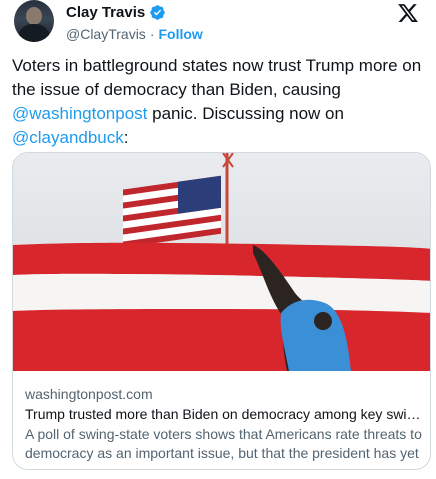  I want to click on author-avatar, so click(34, 21).